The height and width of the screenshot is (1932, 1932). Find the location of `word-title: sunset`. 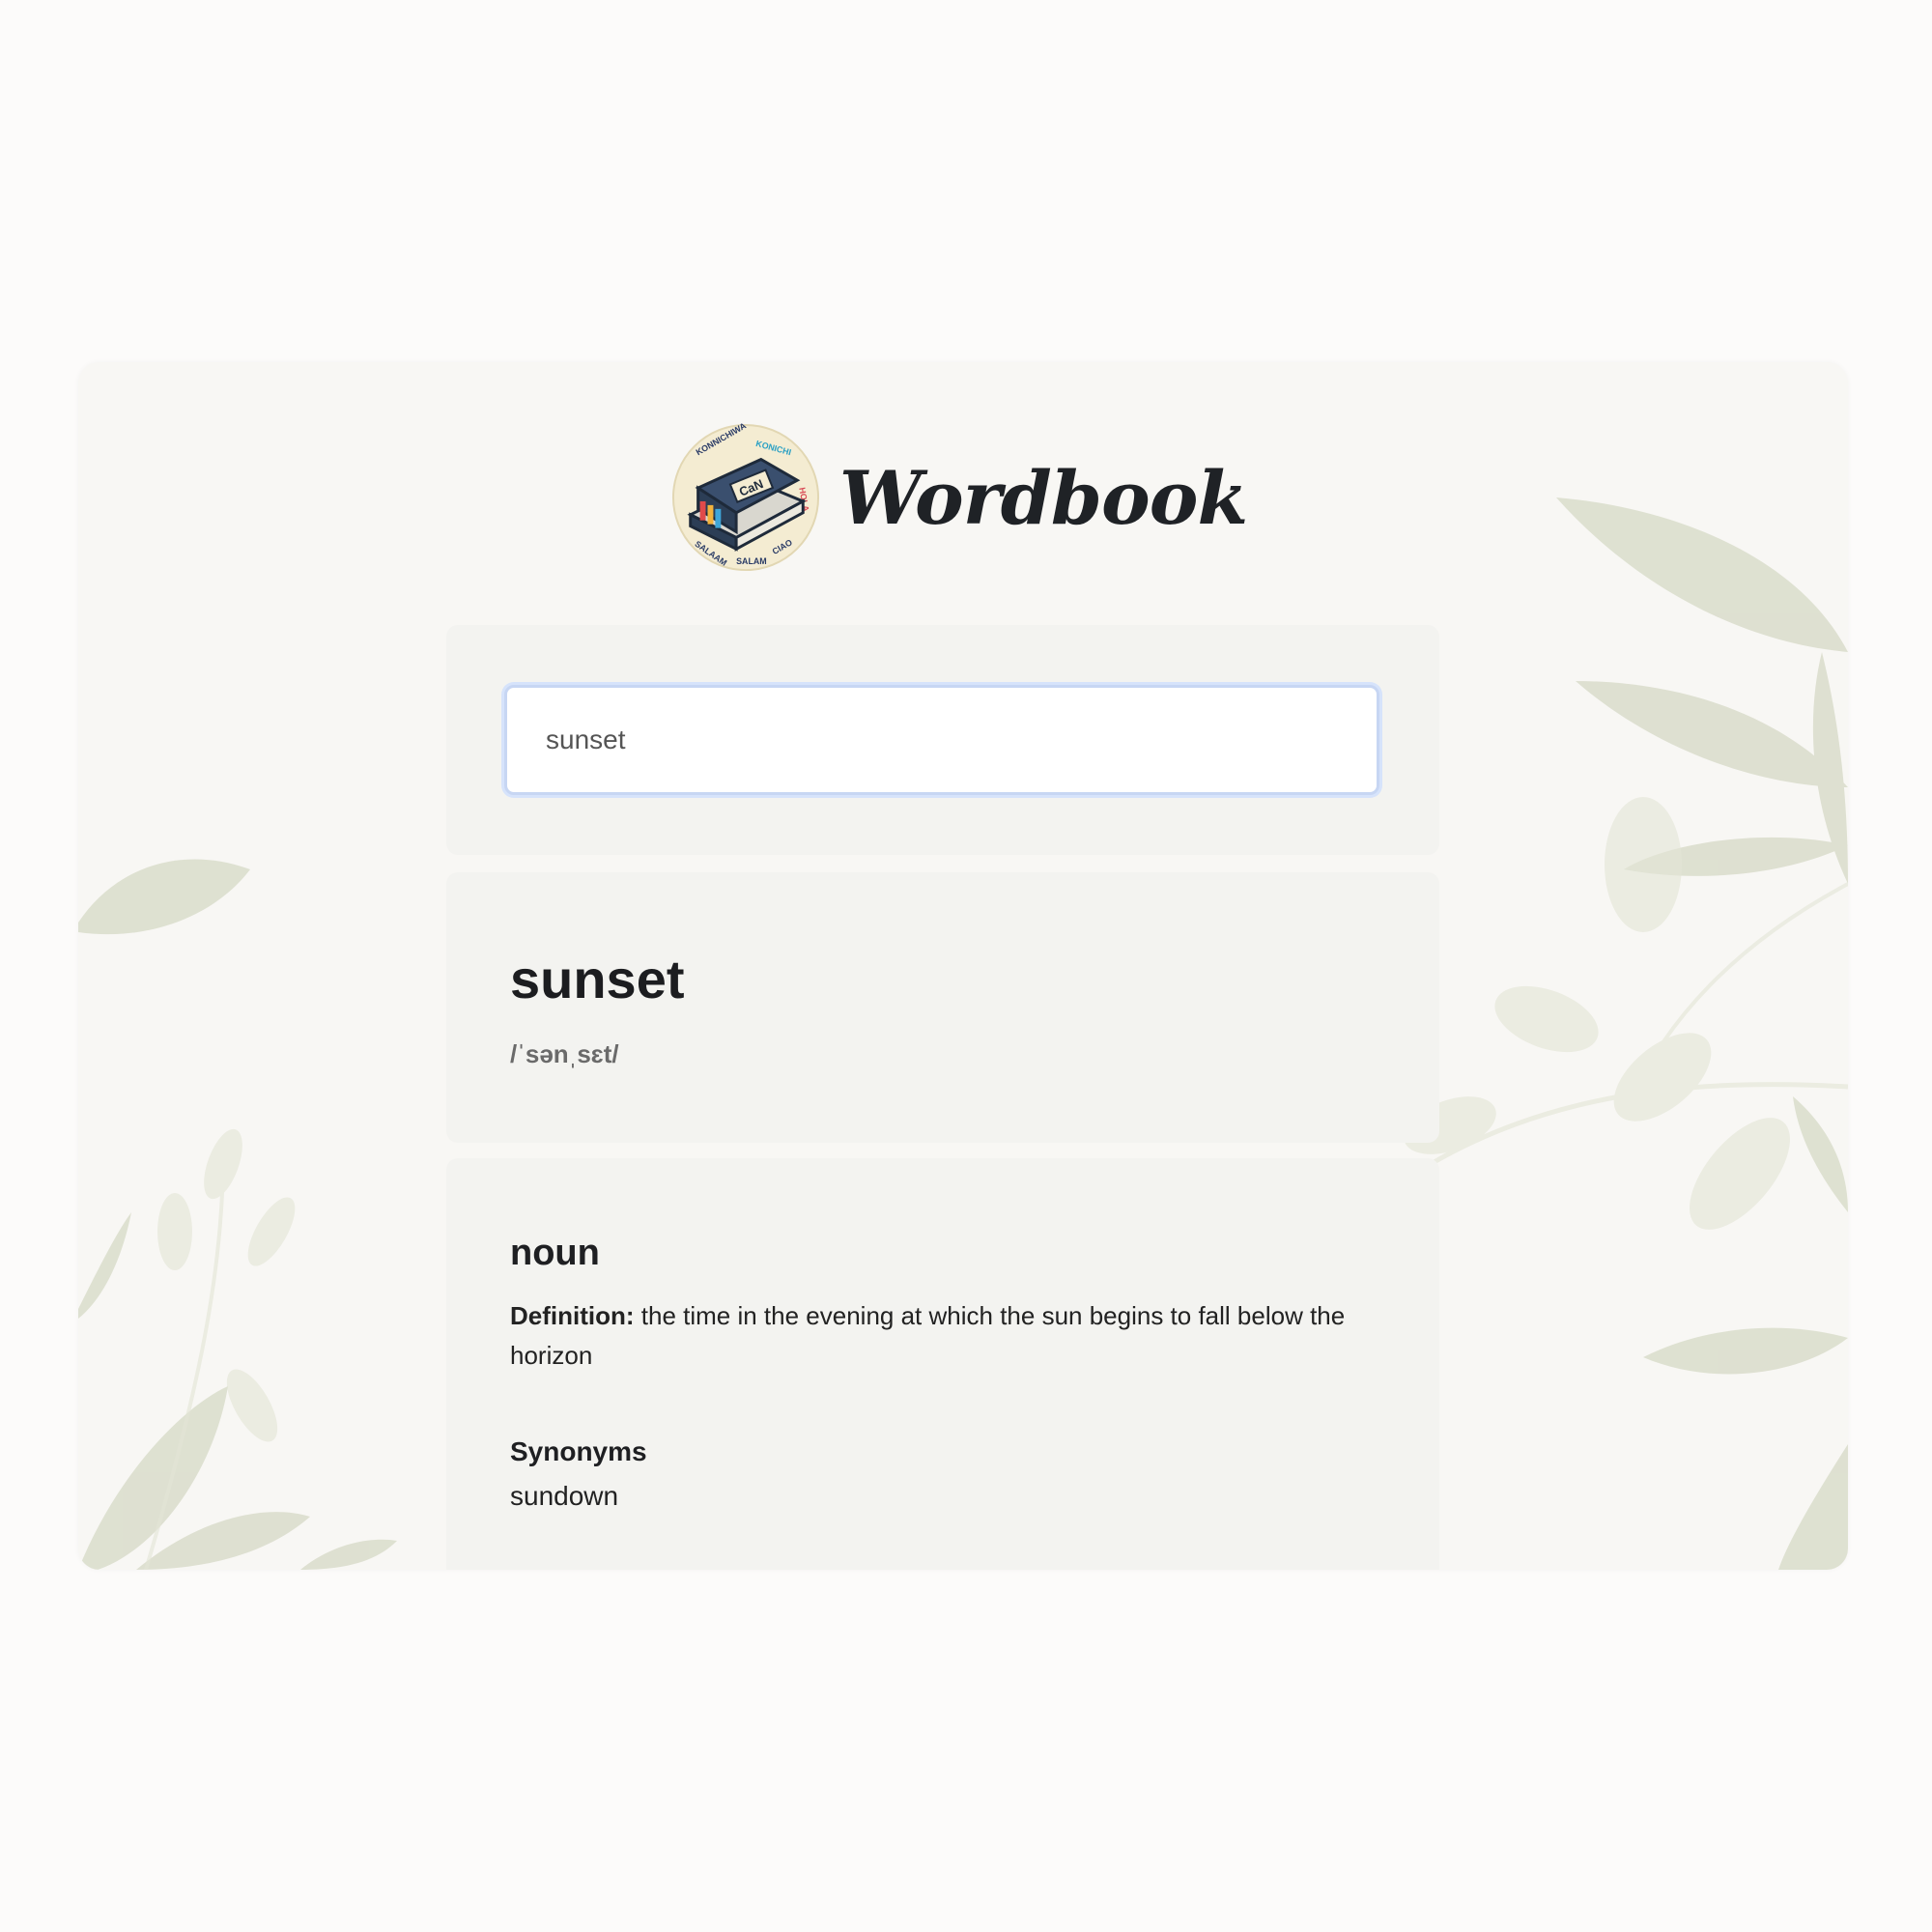

word-title: sunset is located at coordinates (597, 979).